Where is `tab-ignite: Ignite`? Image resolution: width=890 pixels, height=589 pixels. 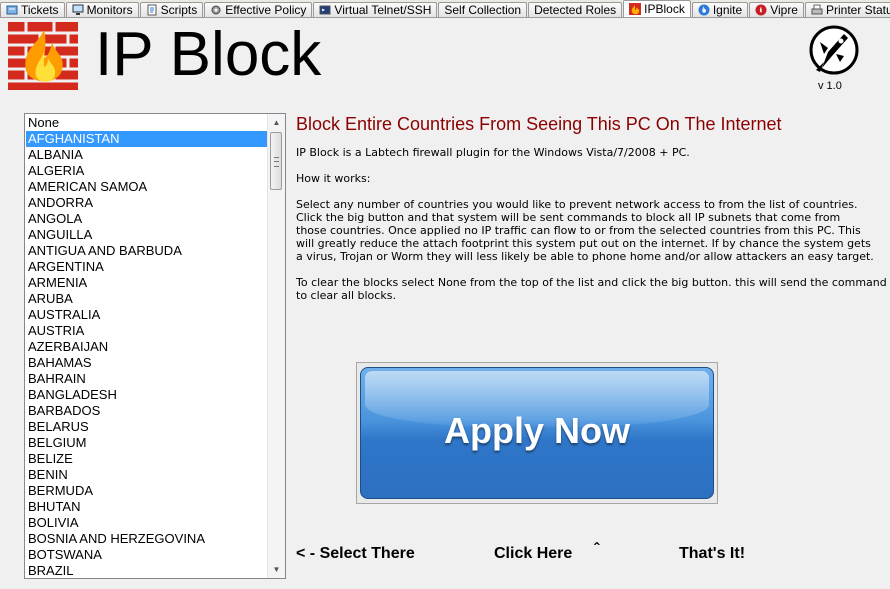 tab-ignite: Ignite is located at coordinates (720, 9).